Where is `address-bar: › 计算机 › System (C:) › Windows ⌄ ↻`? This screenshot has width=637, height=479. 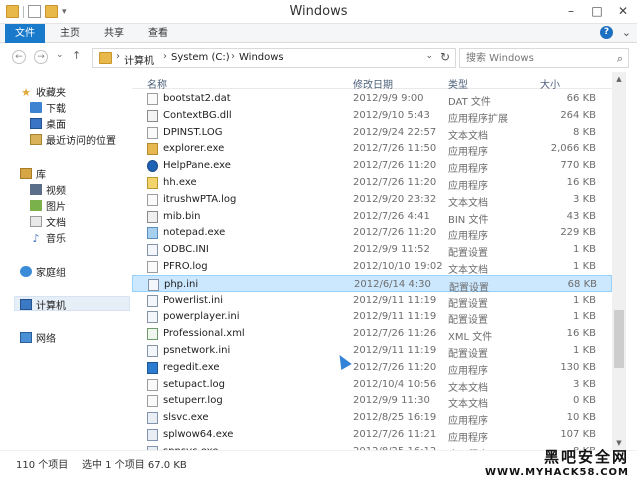
address-bar: › 计算机 › System (C:) › Windows ⌄ ↻ is located at coordinates (274, 58).